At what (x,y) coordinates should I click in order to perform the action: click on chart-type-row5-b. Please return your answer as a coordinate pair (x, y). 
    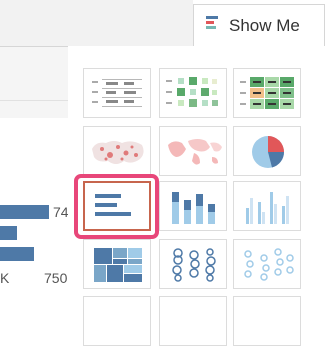
    Looking at the image, I should click on (193, 321).